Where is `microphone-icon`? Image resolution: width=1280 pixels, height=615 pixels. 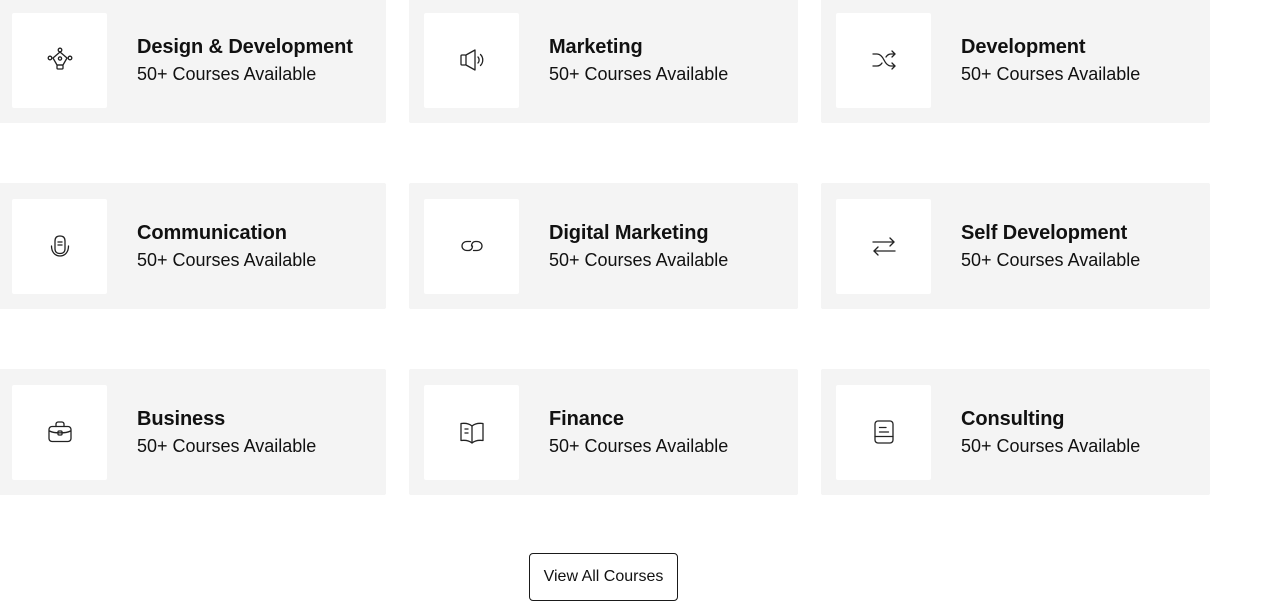 microphone-icon is located at coordinates (59, 246).